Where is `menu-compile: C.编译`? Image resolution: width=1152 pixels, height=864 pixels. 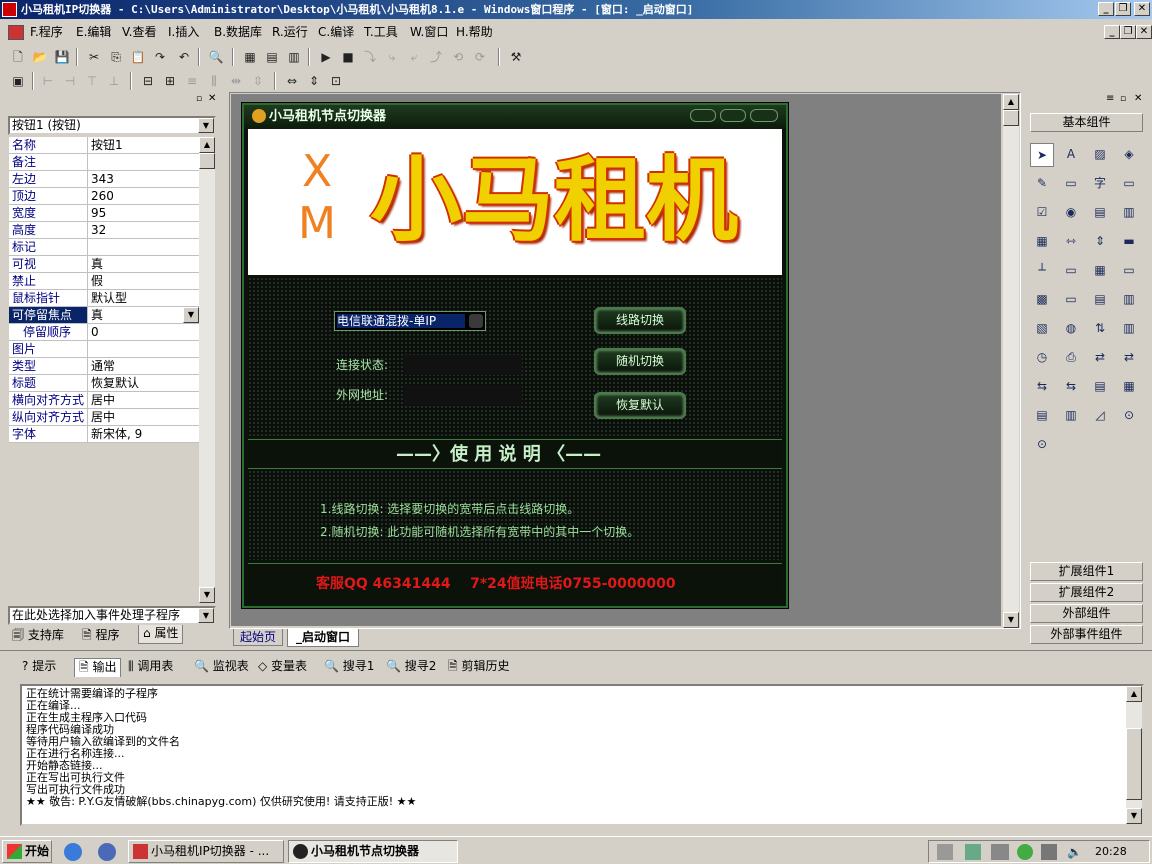
menu-compile: C.编译 is located at coordinates (336, 32).